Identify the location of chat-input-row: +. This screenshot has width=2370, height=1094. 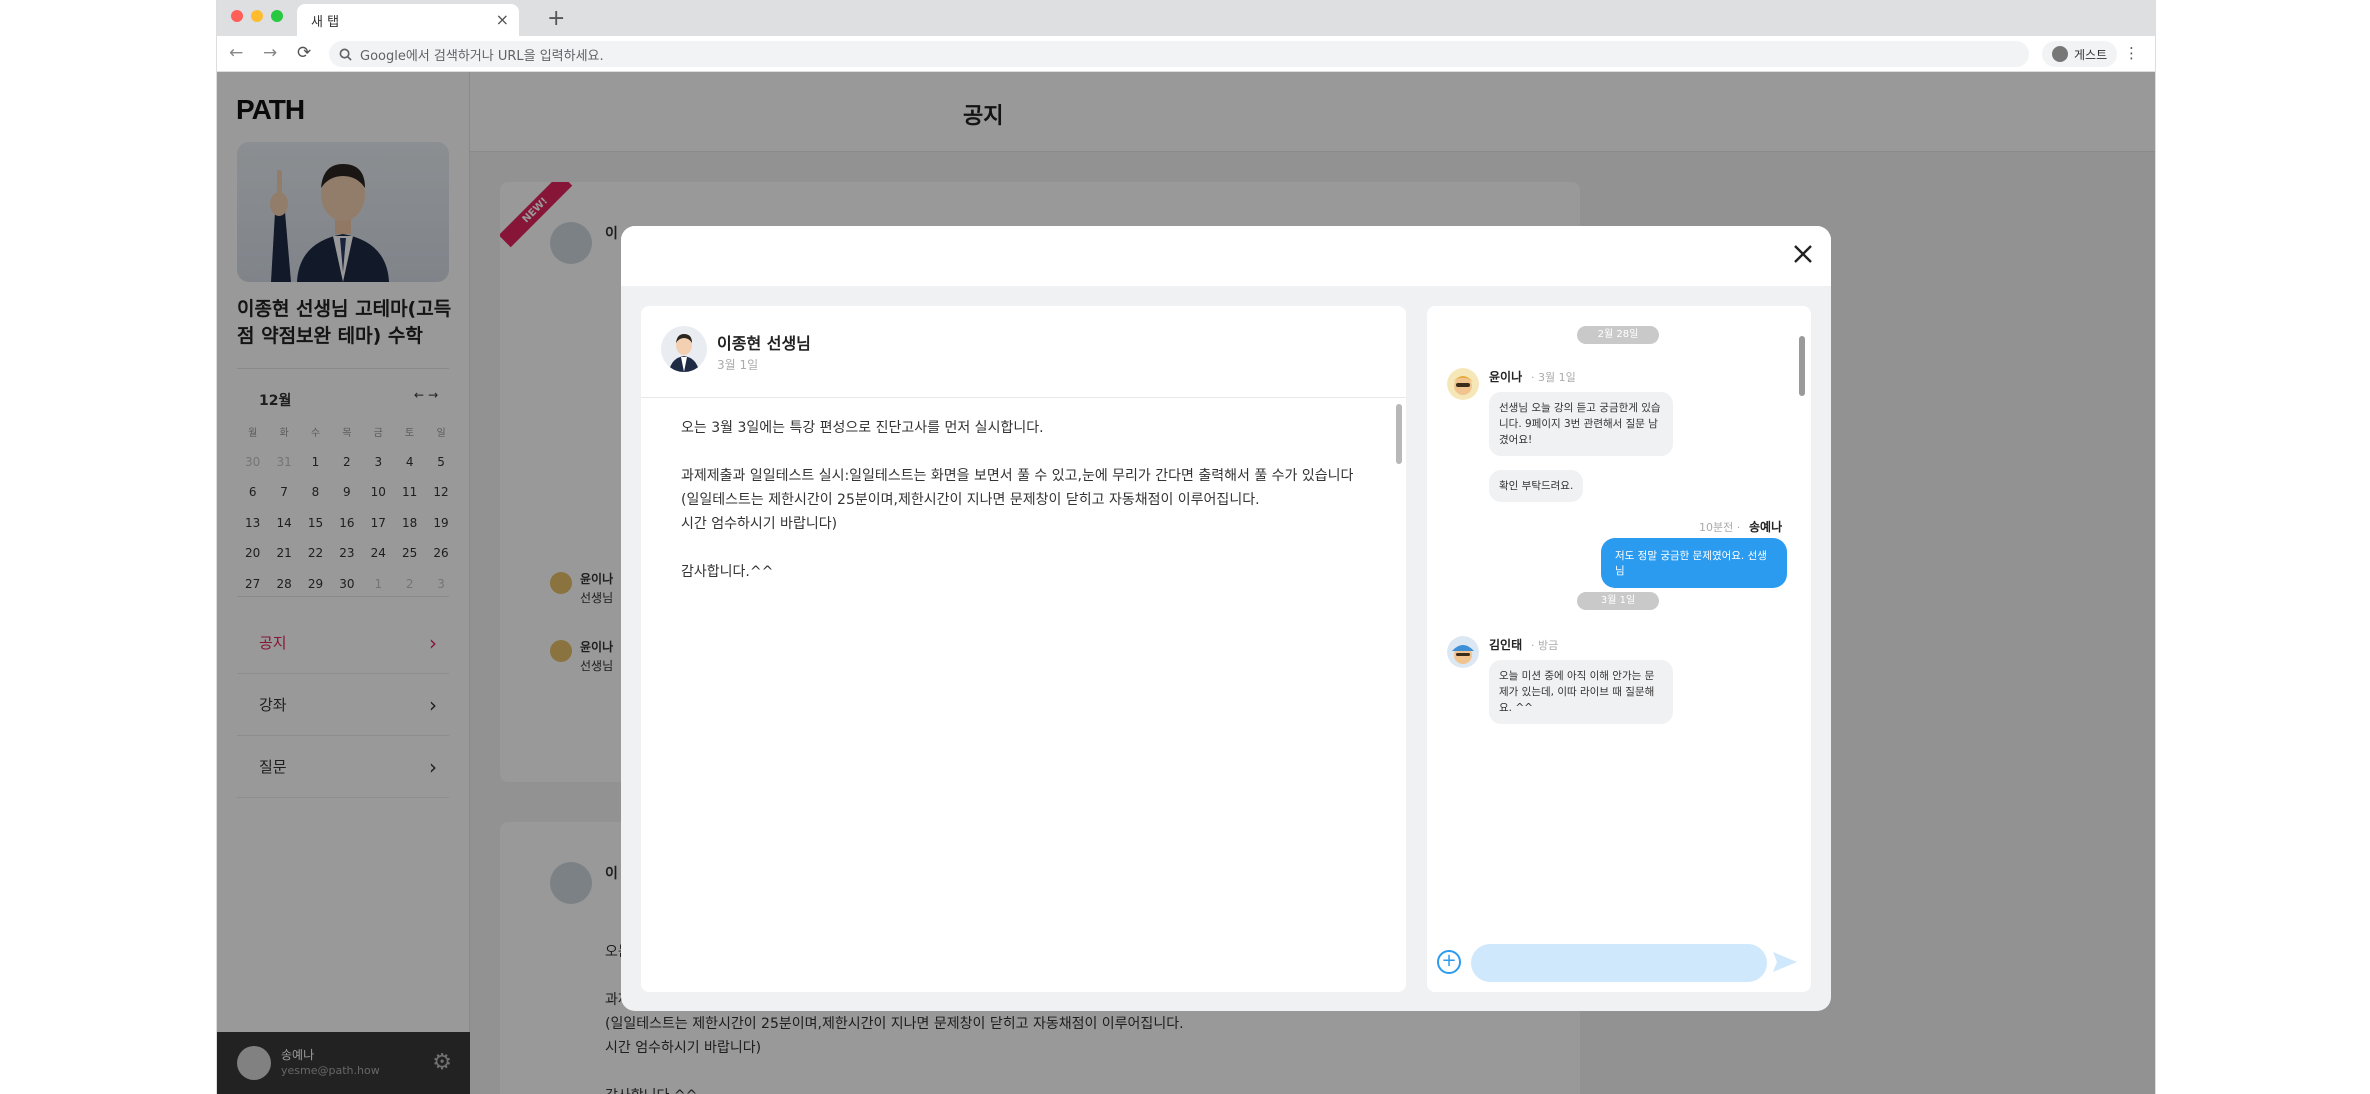
(1619, 964).